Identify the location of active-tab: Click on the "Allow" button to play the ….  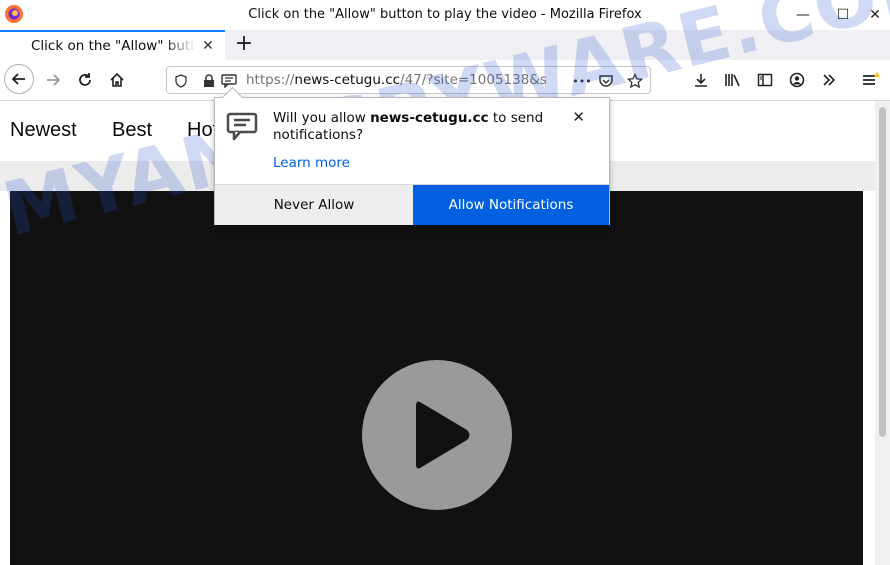
(112, 45).